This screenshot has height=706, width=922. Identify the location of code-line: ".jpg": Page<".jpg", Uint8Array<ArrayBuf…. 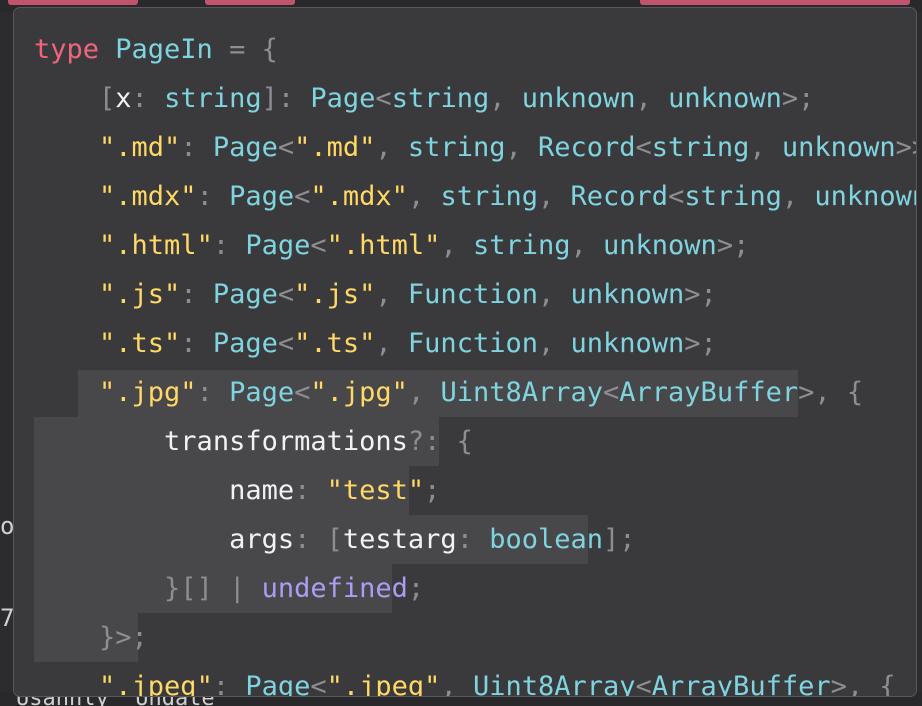
(475, 396).